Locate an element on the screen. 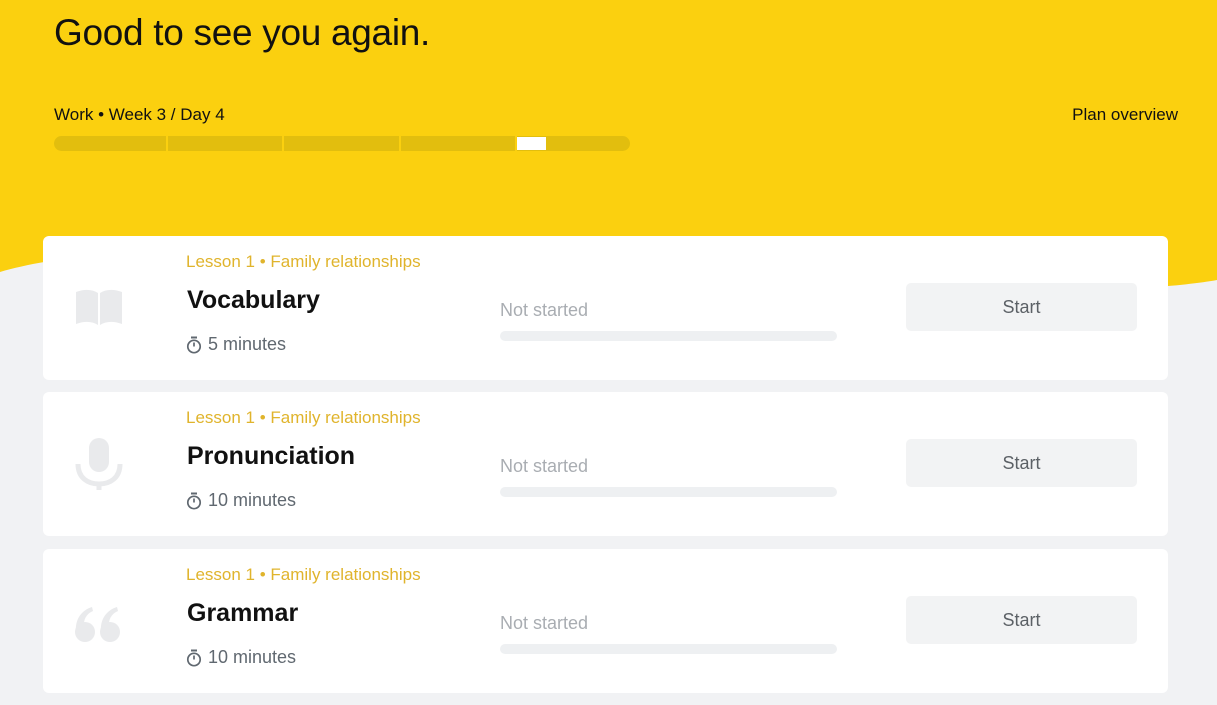 The image size is (1217, 705). plan-overview-link: Plan overview is located at coordinates (1125, 115).